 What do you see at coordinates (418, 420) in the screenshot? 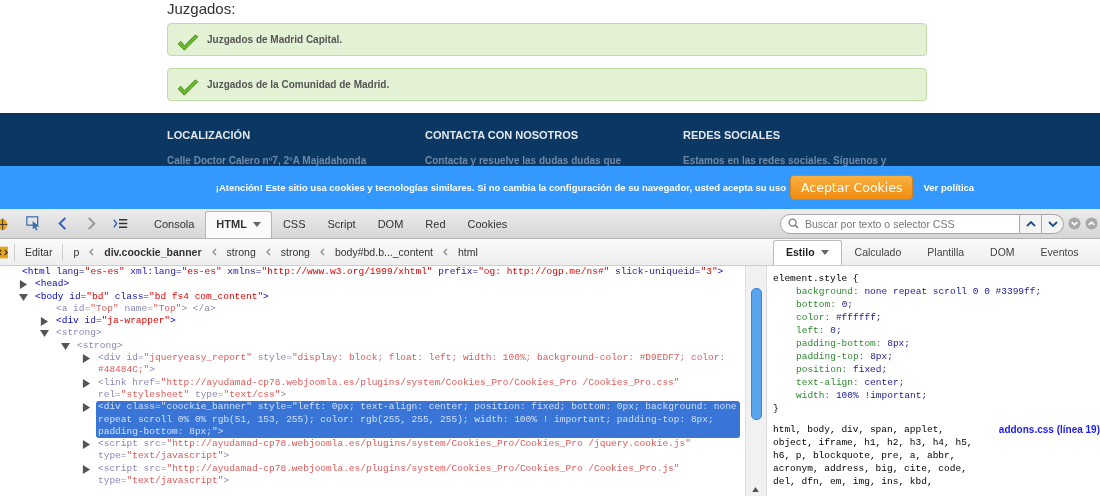
I see `html-node: <div class="coockie_banner" style="left: 0px; text-align: center; position: fixed; bottom: 0px; background: none repeat scroll 0% 0% rgb(51, 153, 255); color: rgb(255, 255, 255); width: 100% ! important; padding-top: 8px; padding-bottom: 8px;">` at bounding box center [418, 420].